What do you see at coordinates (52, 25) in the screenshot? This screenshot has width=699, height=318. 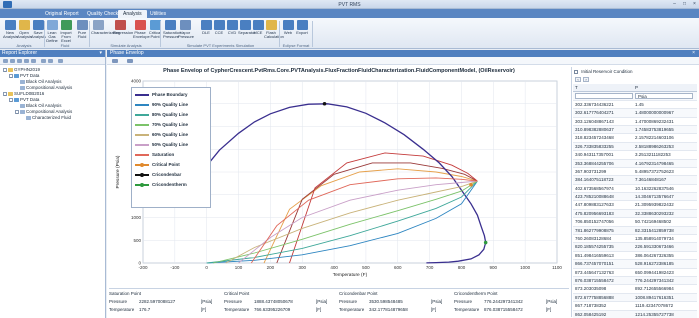 I see `define-icon` at bounding box center [52, 25].